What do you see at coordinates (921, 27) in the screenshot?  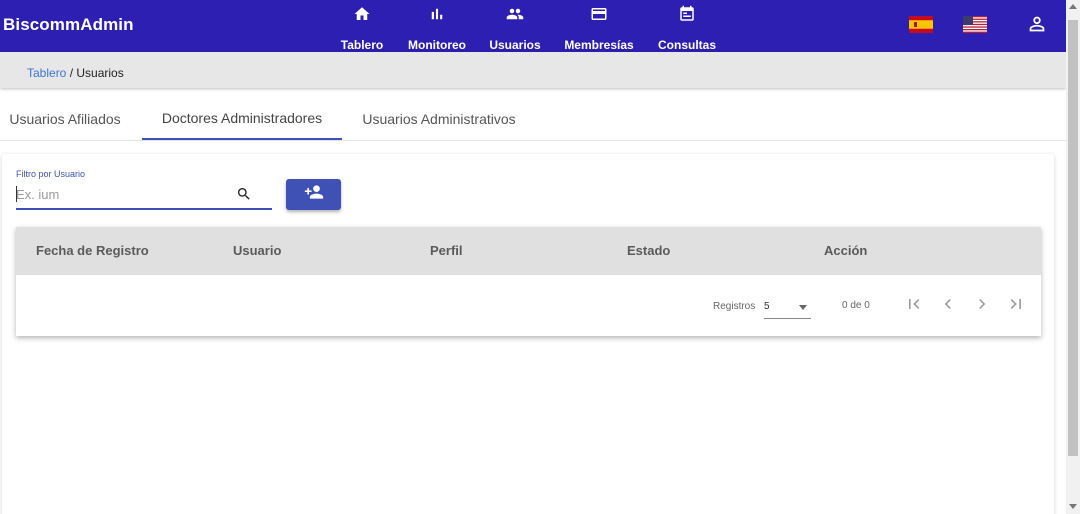 I see `spain-flag-icon` at bounding box center [921, 27].